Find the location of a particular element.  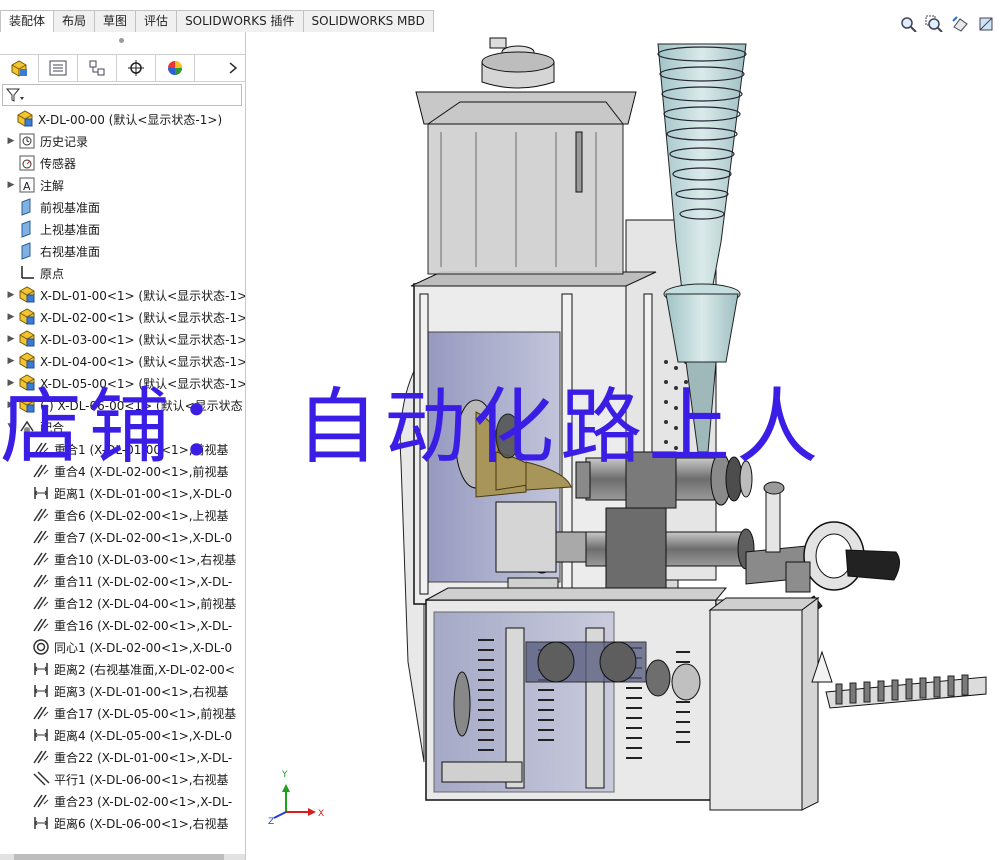

tree-node: ▶ 历史记录 is located at coordinates (46, 141).